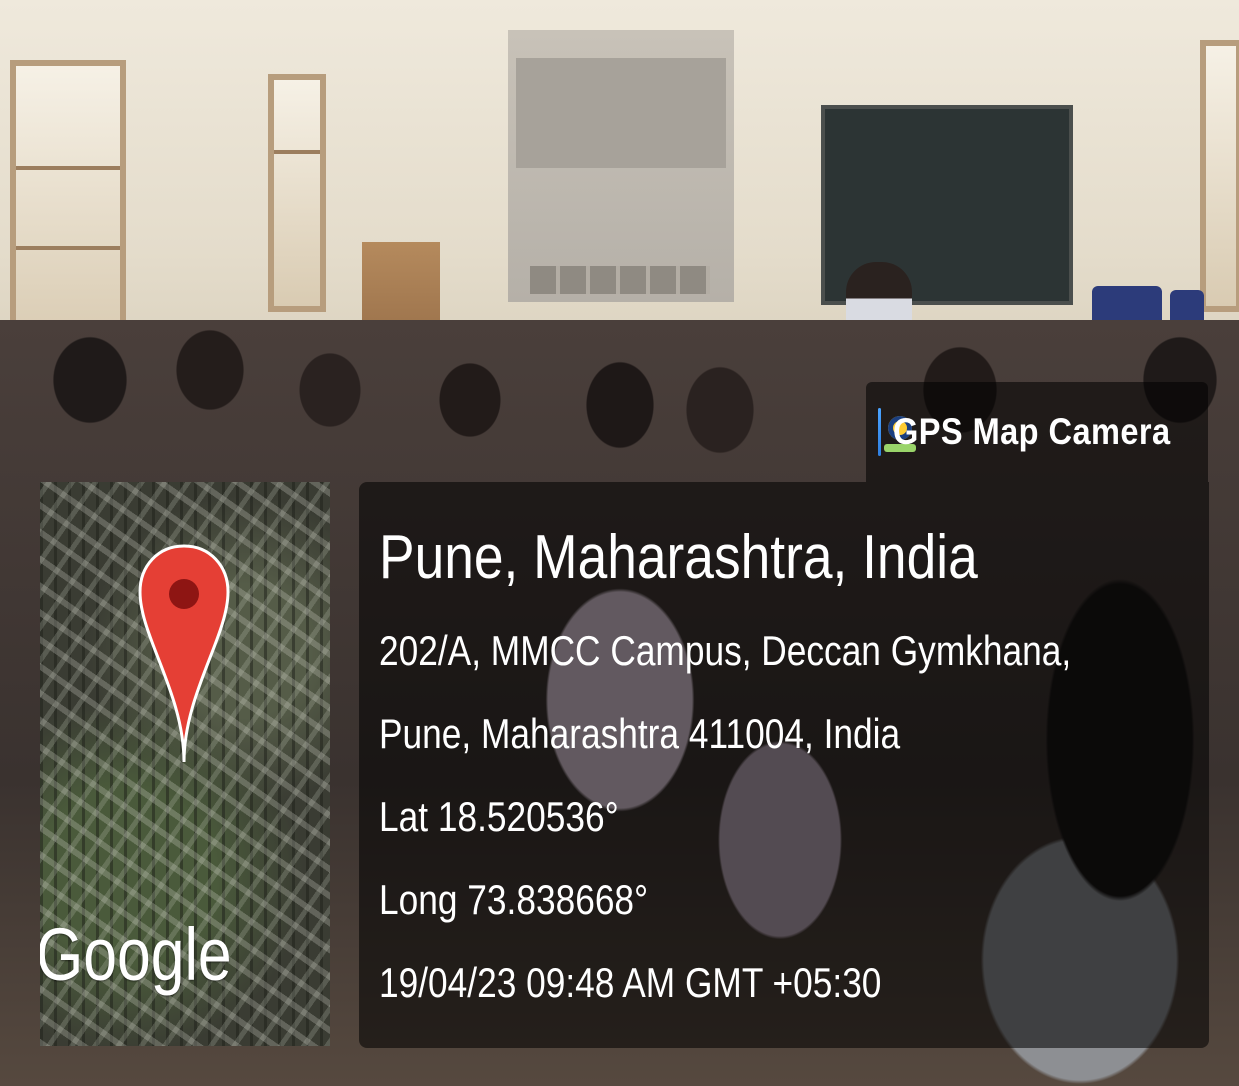  Describe the element at coordinates (499, 816) in the screenshot. I see `latitude: Lat 18.520536°` at that location.